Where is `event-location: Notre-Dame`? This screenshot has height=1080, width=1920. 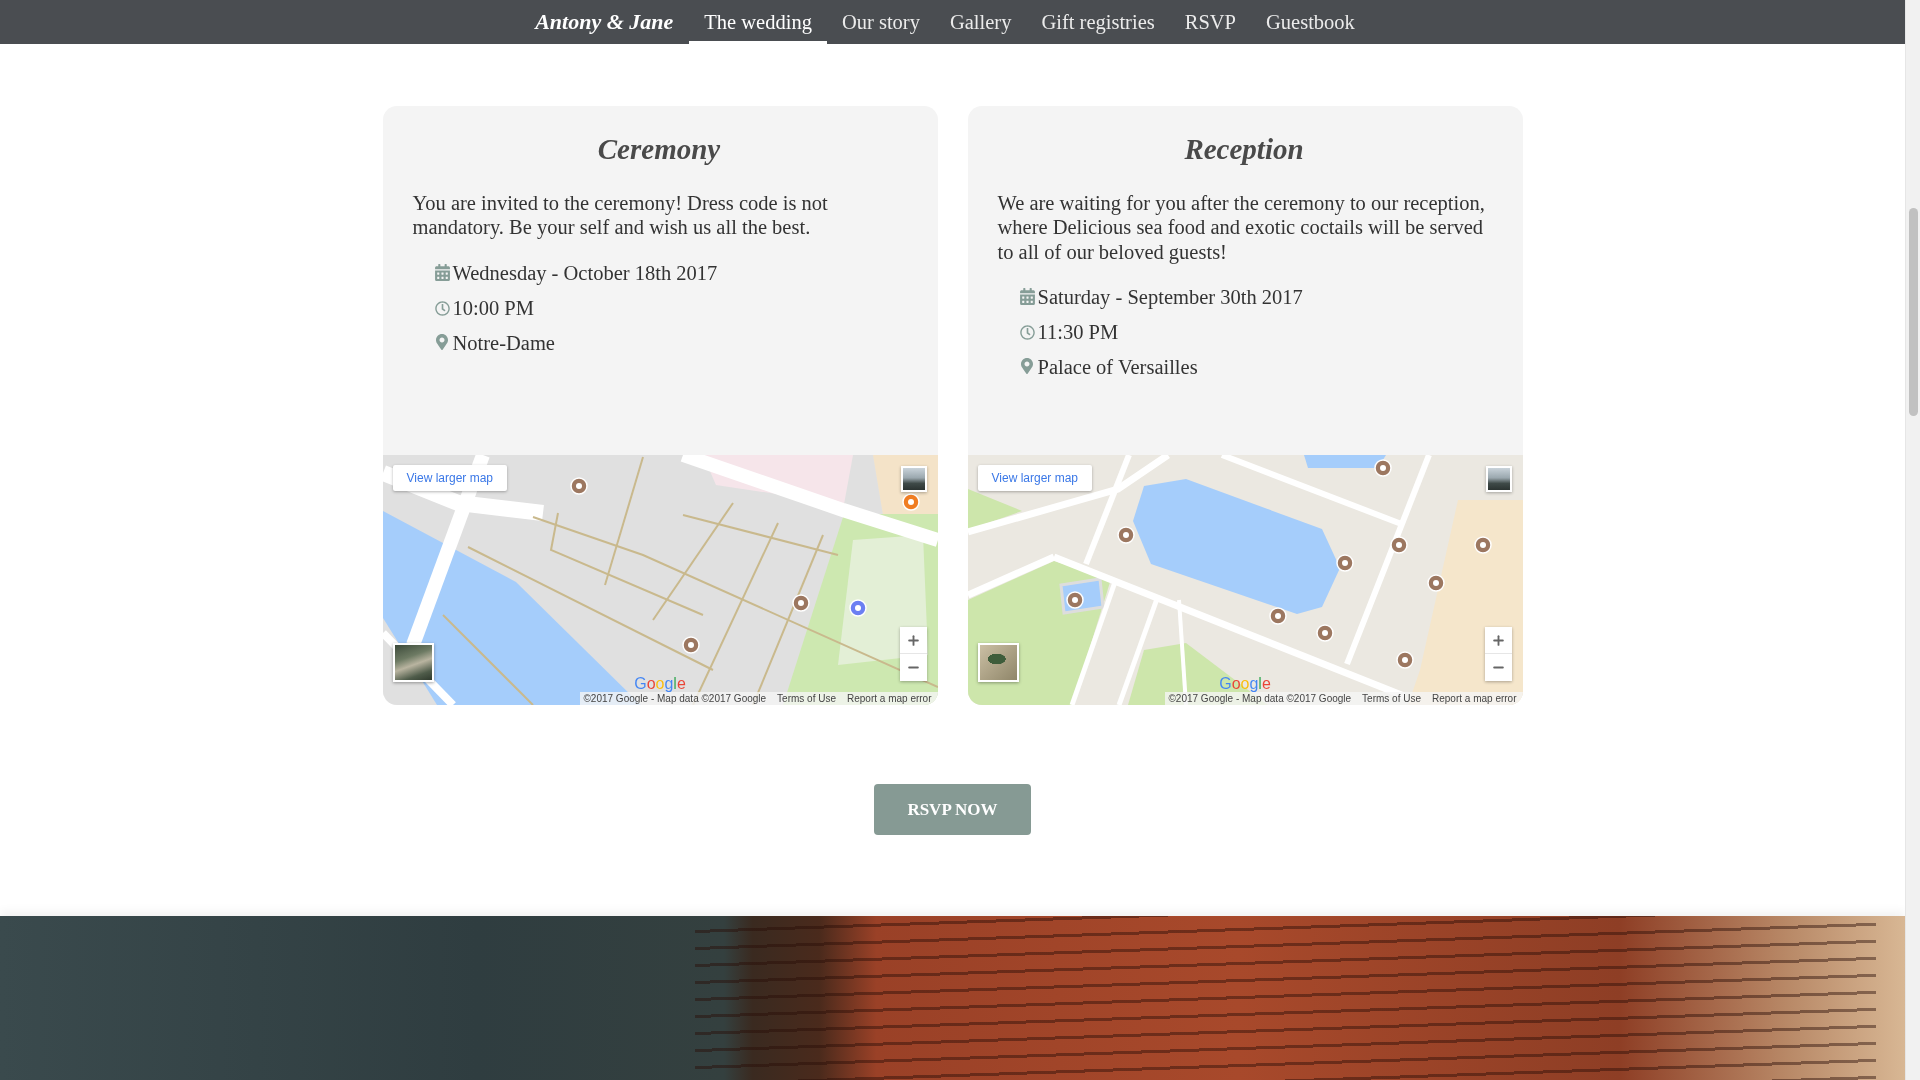
event-location: Notre-Dame is located at coordinates (503, 343).